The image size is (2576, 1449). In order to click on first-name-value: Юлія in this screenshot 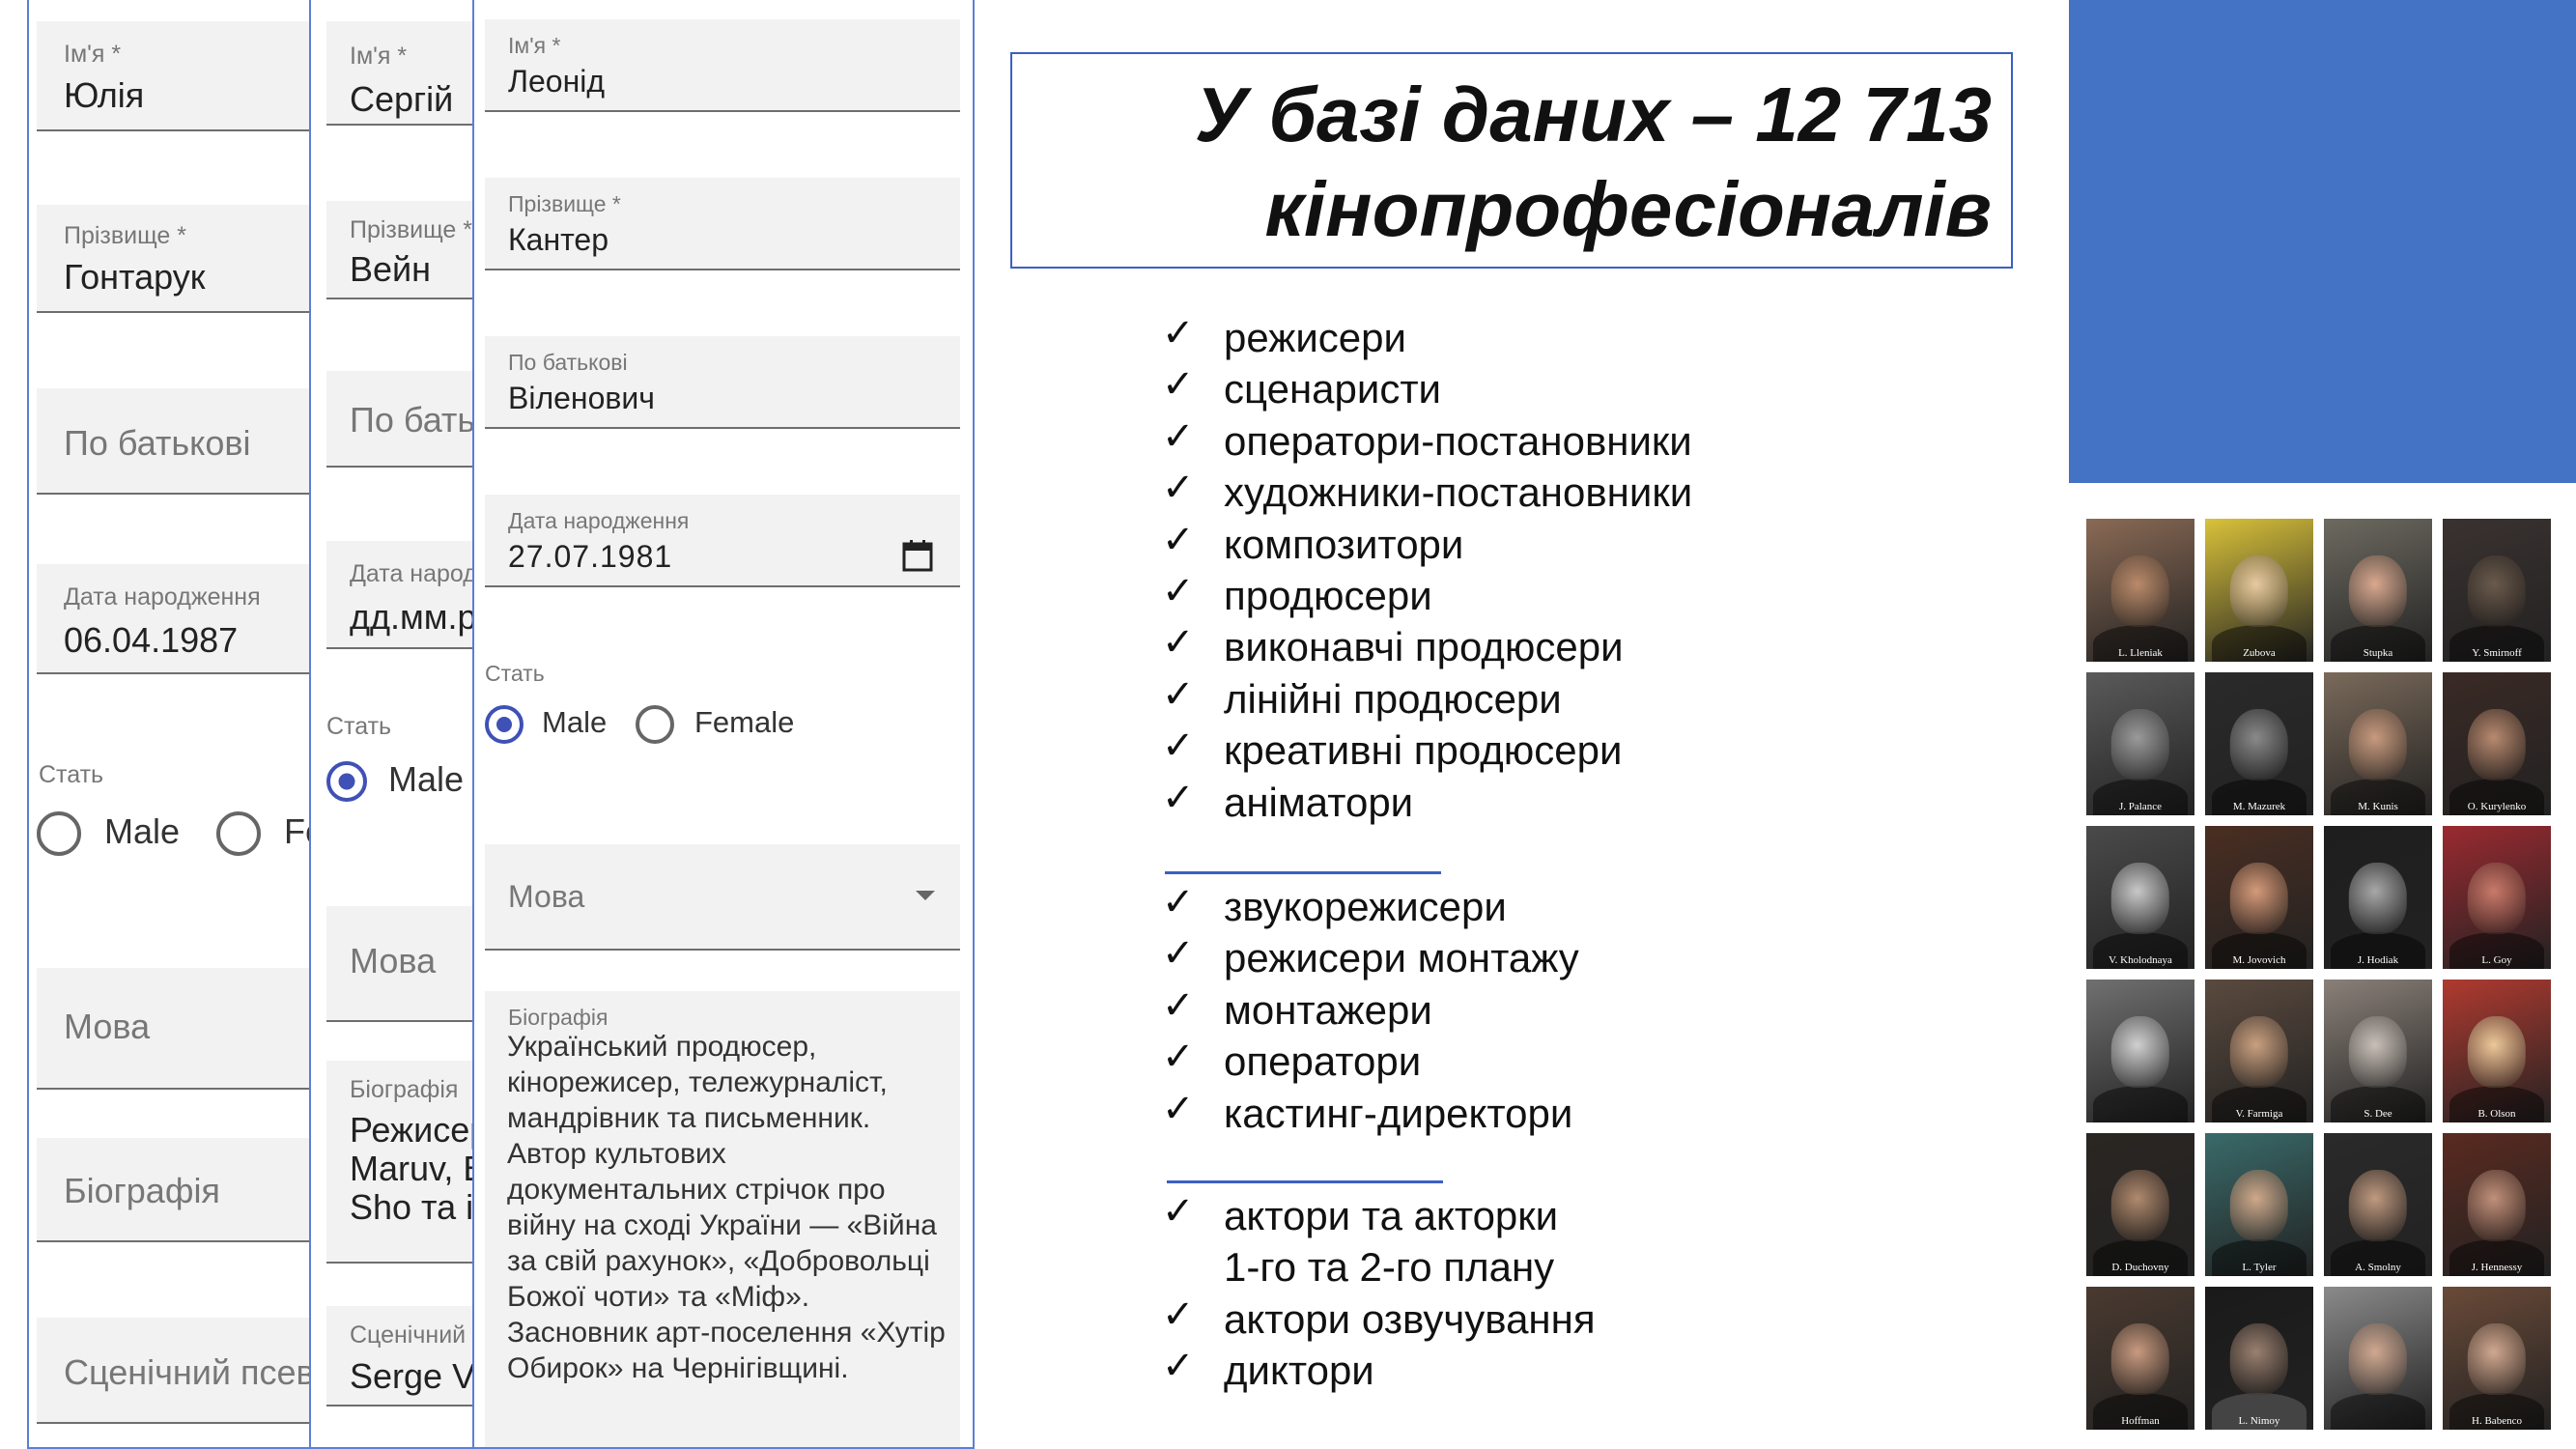, I will do `click(104, 95)`.